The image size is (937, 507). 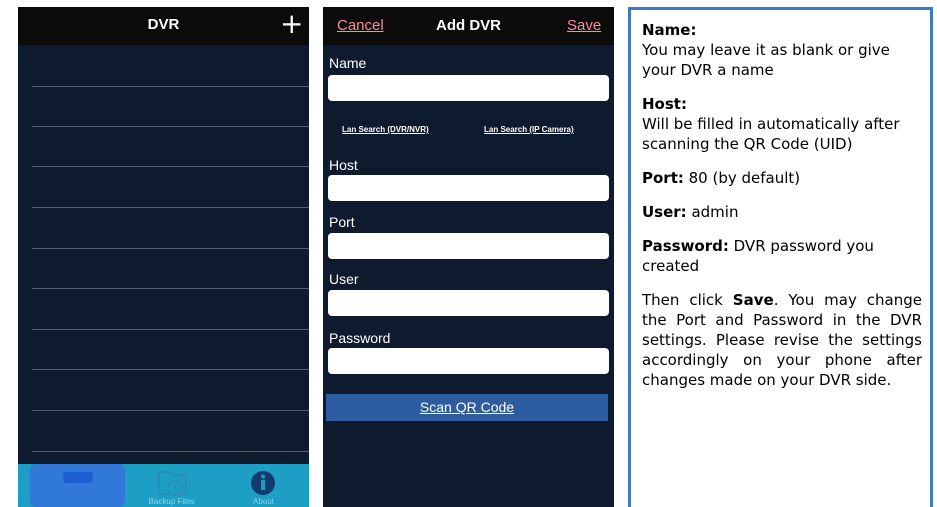 I want to click on tab-bar: Backup Files About, so click(x=163, y=485).